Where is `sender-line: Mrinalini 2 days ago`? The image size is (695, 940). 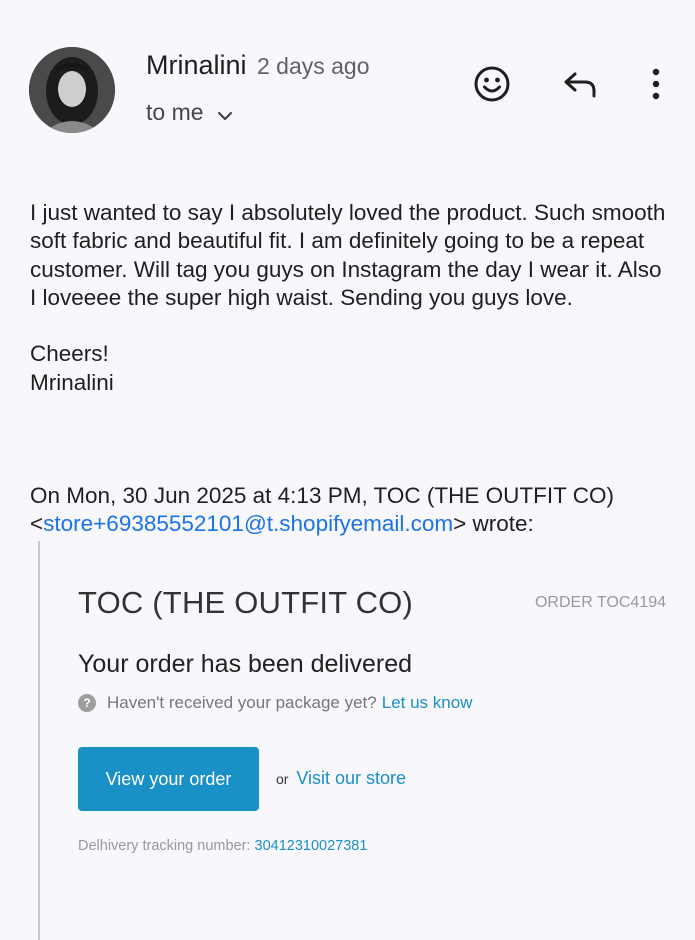
sender-line: Mrinalini 2 days ago is located at coordinates (258, 65).